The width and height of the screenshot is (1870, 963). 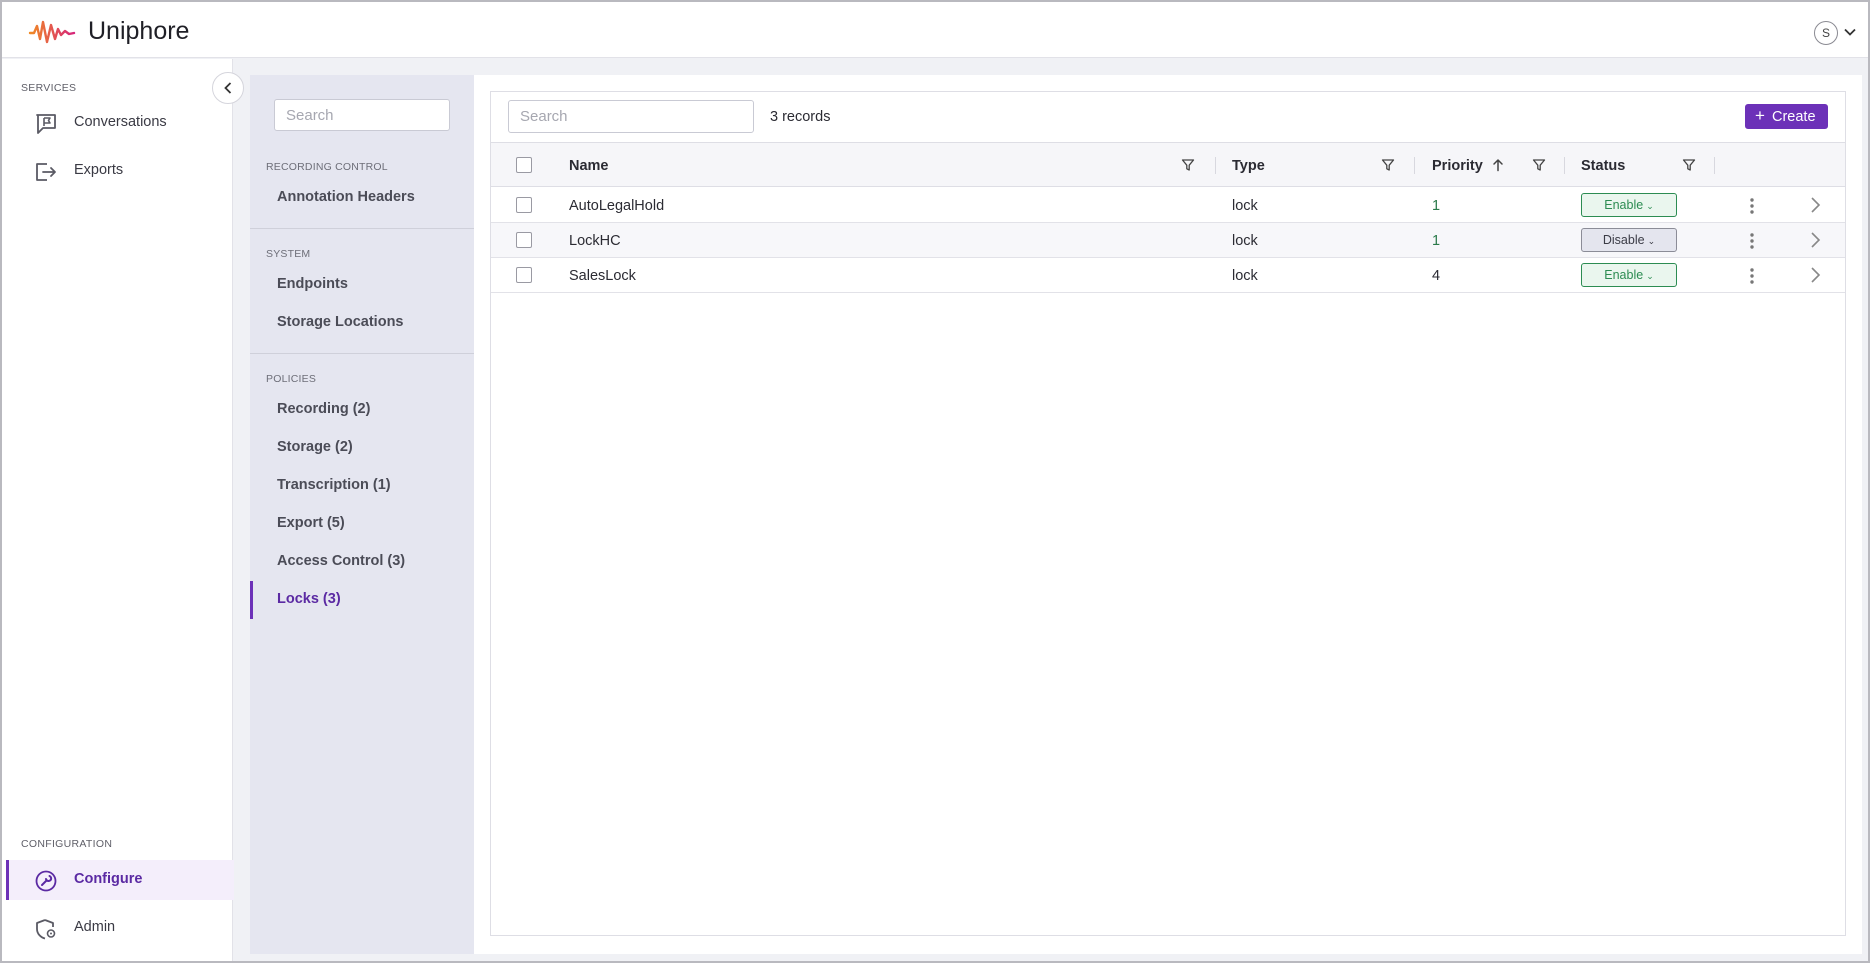 What do you see at coordinates (1794, 117) in the screenshot?
I see `create-button-label: Create` at bounding box center [1794, 117].